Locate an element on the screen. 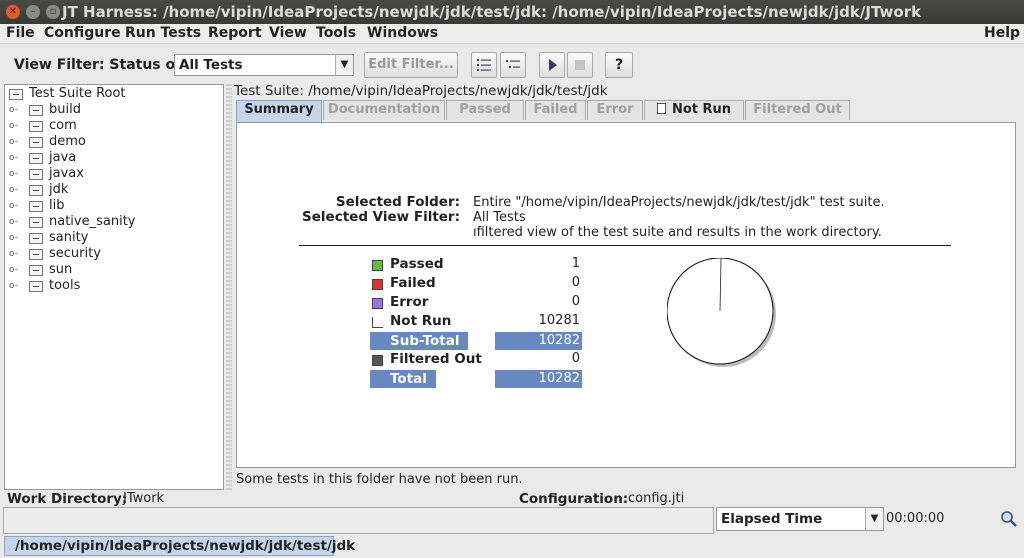 The width and height of the screenshot is (1024, 558). menu-configure: Configure is located at coordinates (82, 33).